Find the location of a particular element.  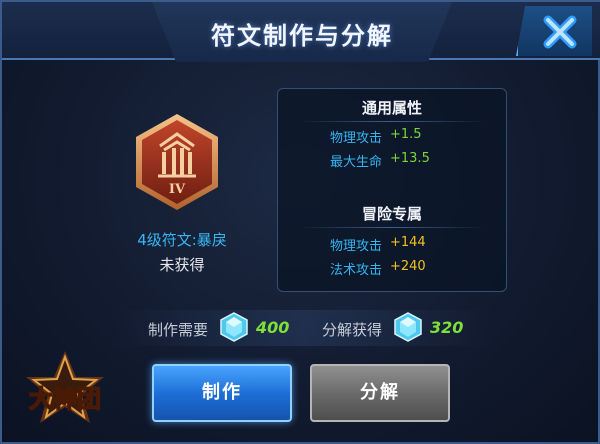

decompose-gain-label: 分解获得 is located at coordinates (352, 330).